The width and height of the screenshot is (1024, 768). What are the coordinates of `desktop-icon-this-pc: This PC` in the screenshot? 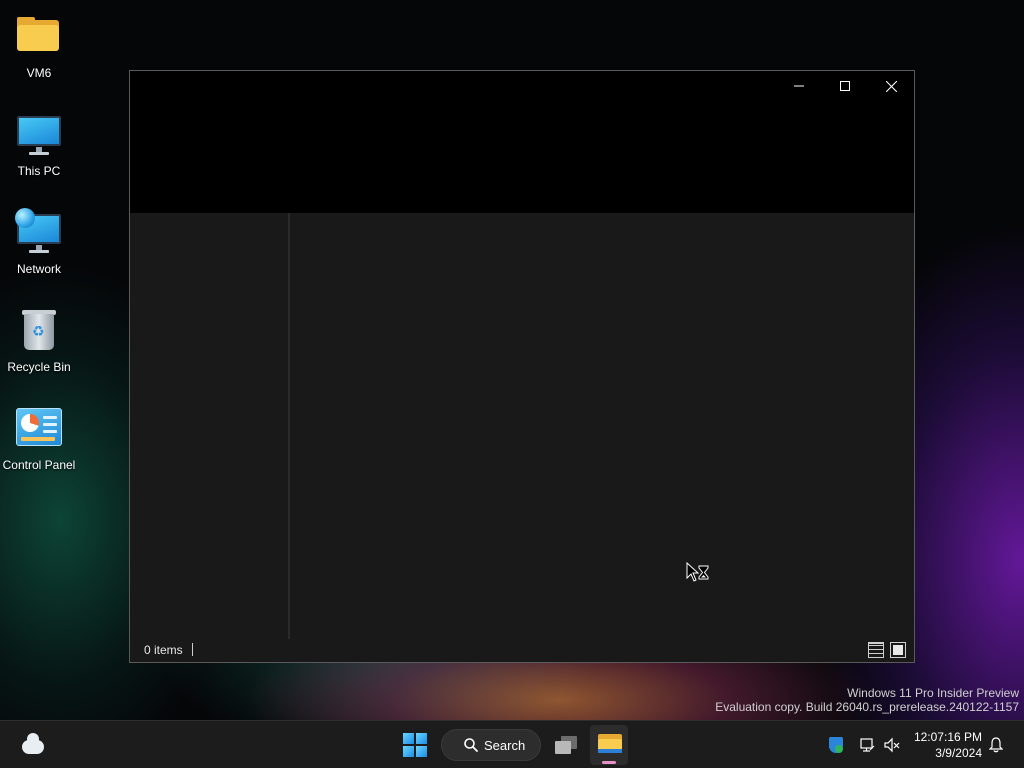 It's located at (39, 146).